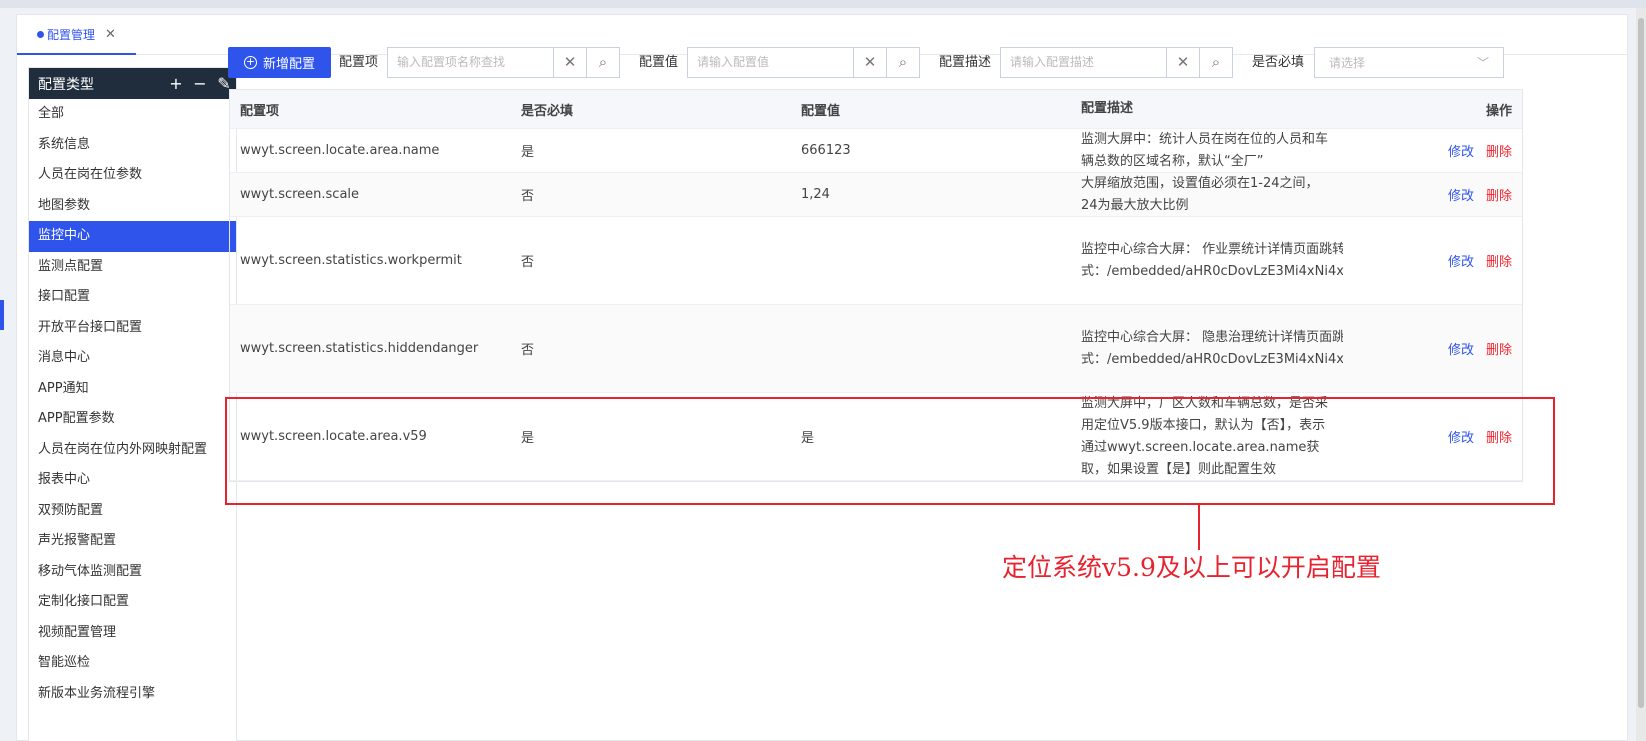  I want to click on item-search-field: 输入配置项名称查找 ✕ ⌕, so click(503, 62).